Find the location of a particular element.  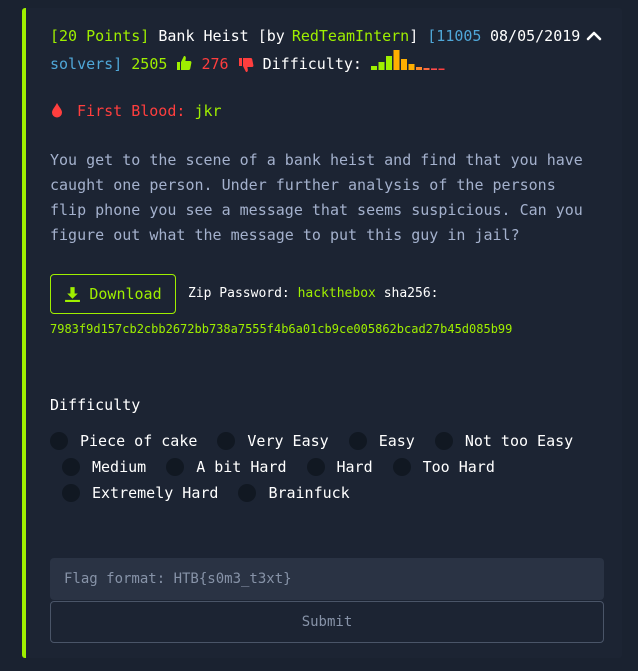

download-icon is located at coordinates (72, 294).